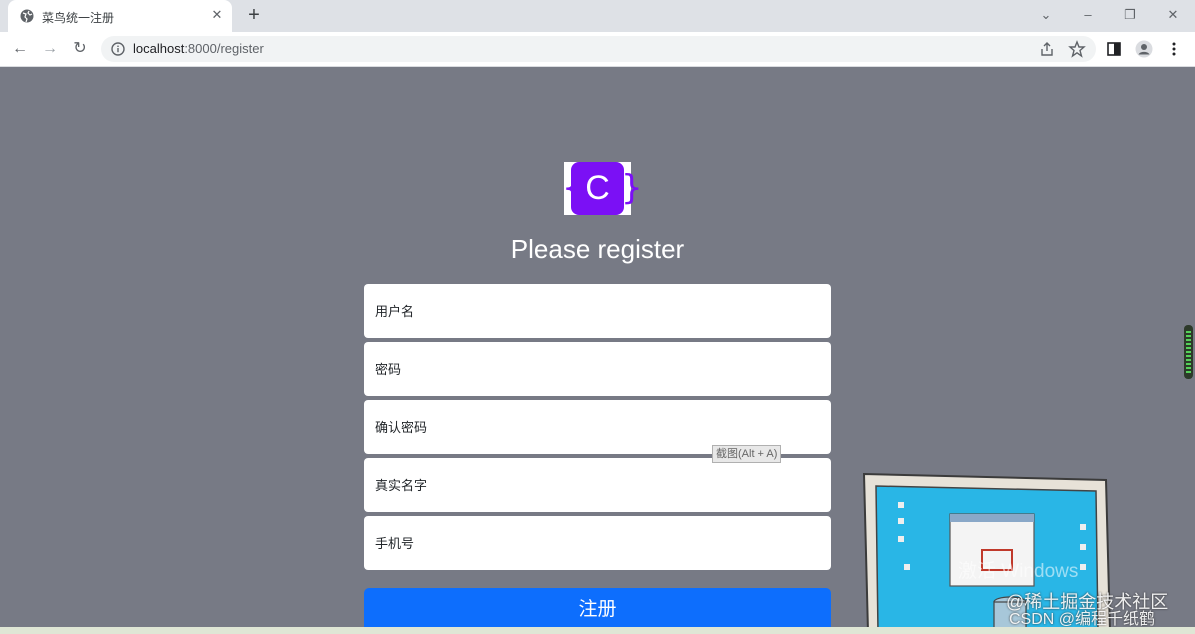  What do you see at coordinates (1082, 619) in the screenshot?
I see `csdn-watermark: CSDN @编程千纸鹤` at bounding box center [1082, 619].